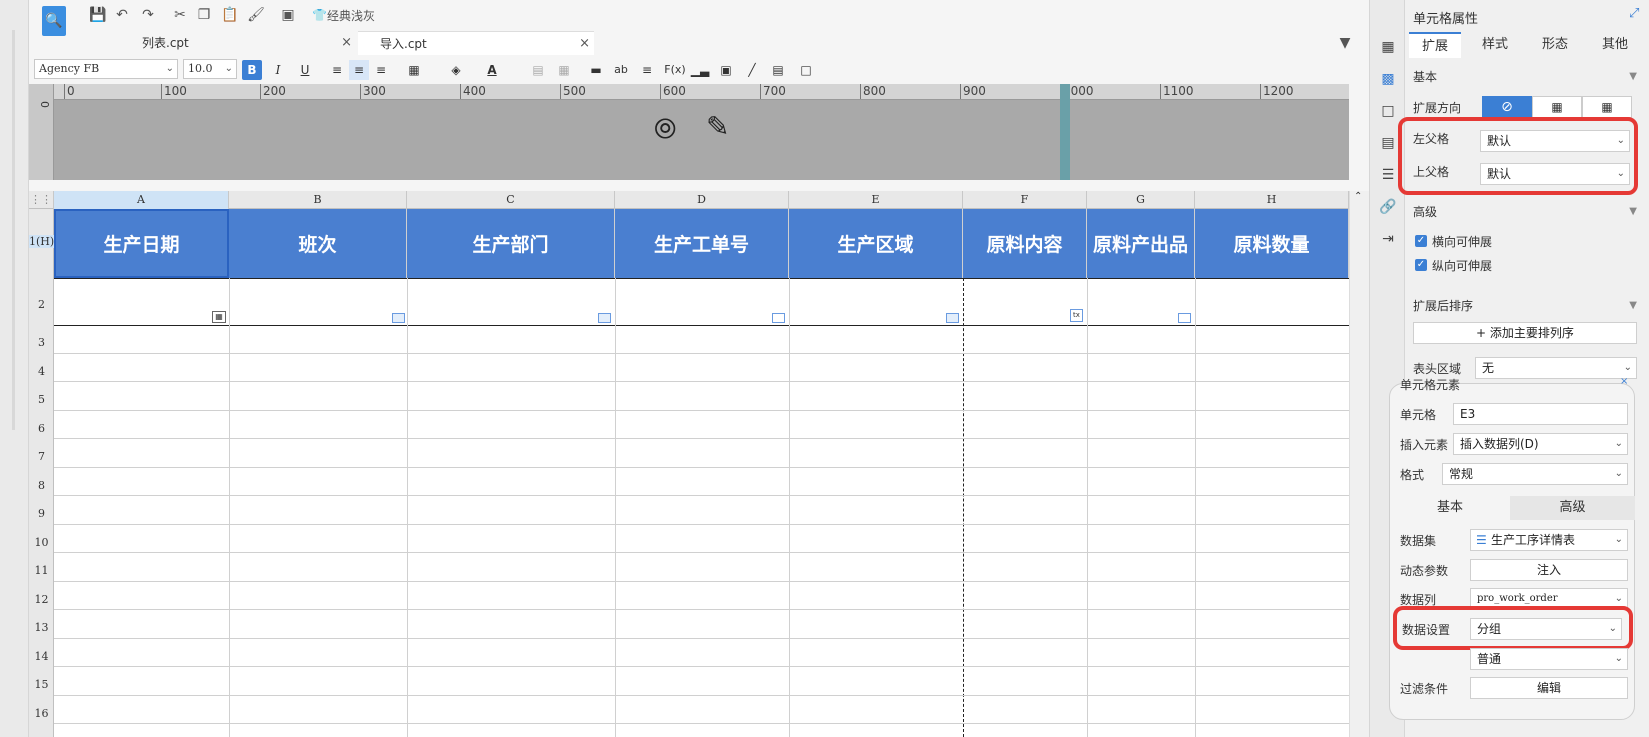  What do you see at coordinates (1572, 508) in the screenshot?
I see `tab-advanced: 高级` at bounding box center [1572, 508].